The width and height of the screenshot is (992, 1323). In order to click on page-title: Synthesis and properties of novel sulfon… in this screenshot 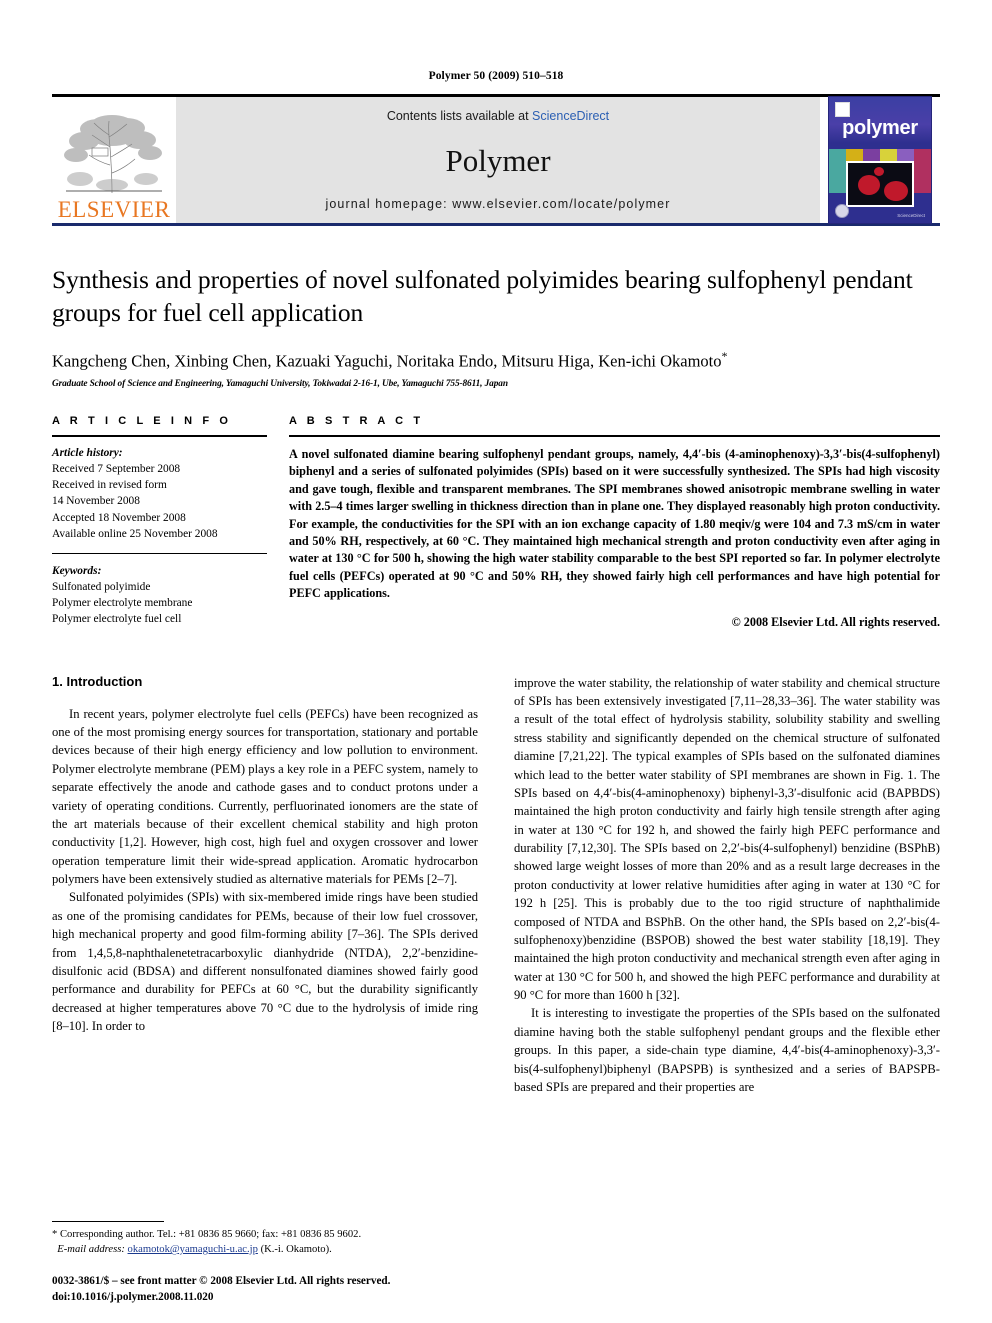, I will do `click(482, 296)`.